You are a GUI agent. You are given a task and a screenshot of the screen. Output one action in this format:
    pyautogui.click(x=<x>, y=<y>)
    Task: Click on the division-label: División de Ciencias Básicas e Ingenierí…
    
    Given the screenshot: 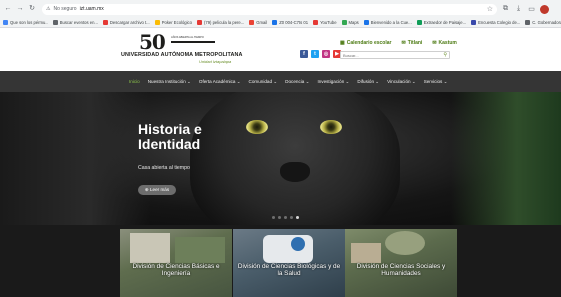 What is the action you would take?
    pyautogui.click(x=176, y=270)
    